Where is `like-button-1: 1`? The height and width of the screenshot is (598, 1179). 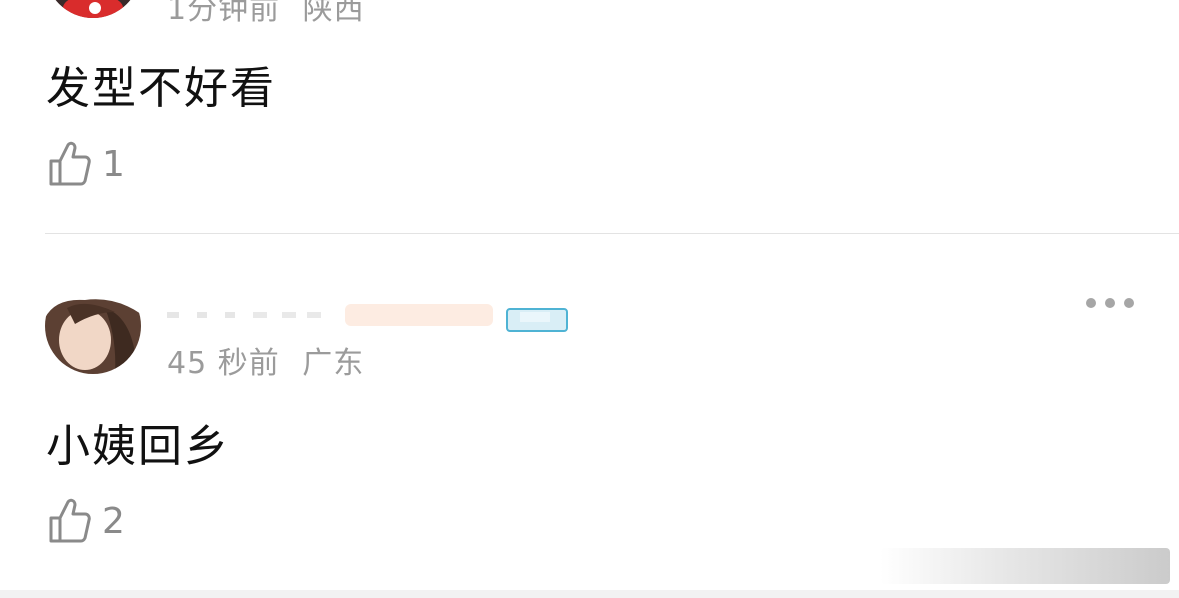
like-button-1: 1 is located at coordinates (86, 164).